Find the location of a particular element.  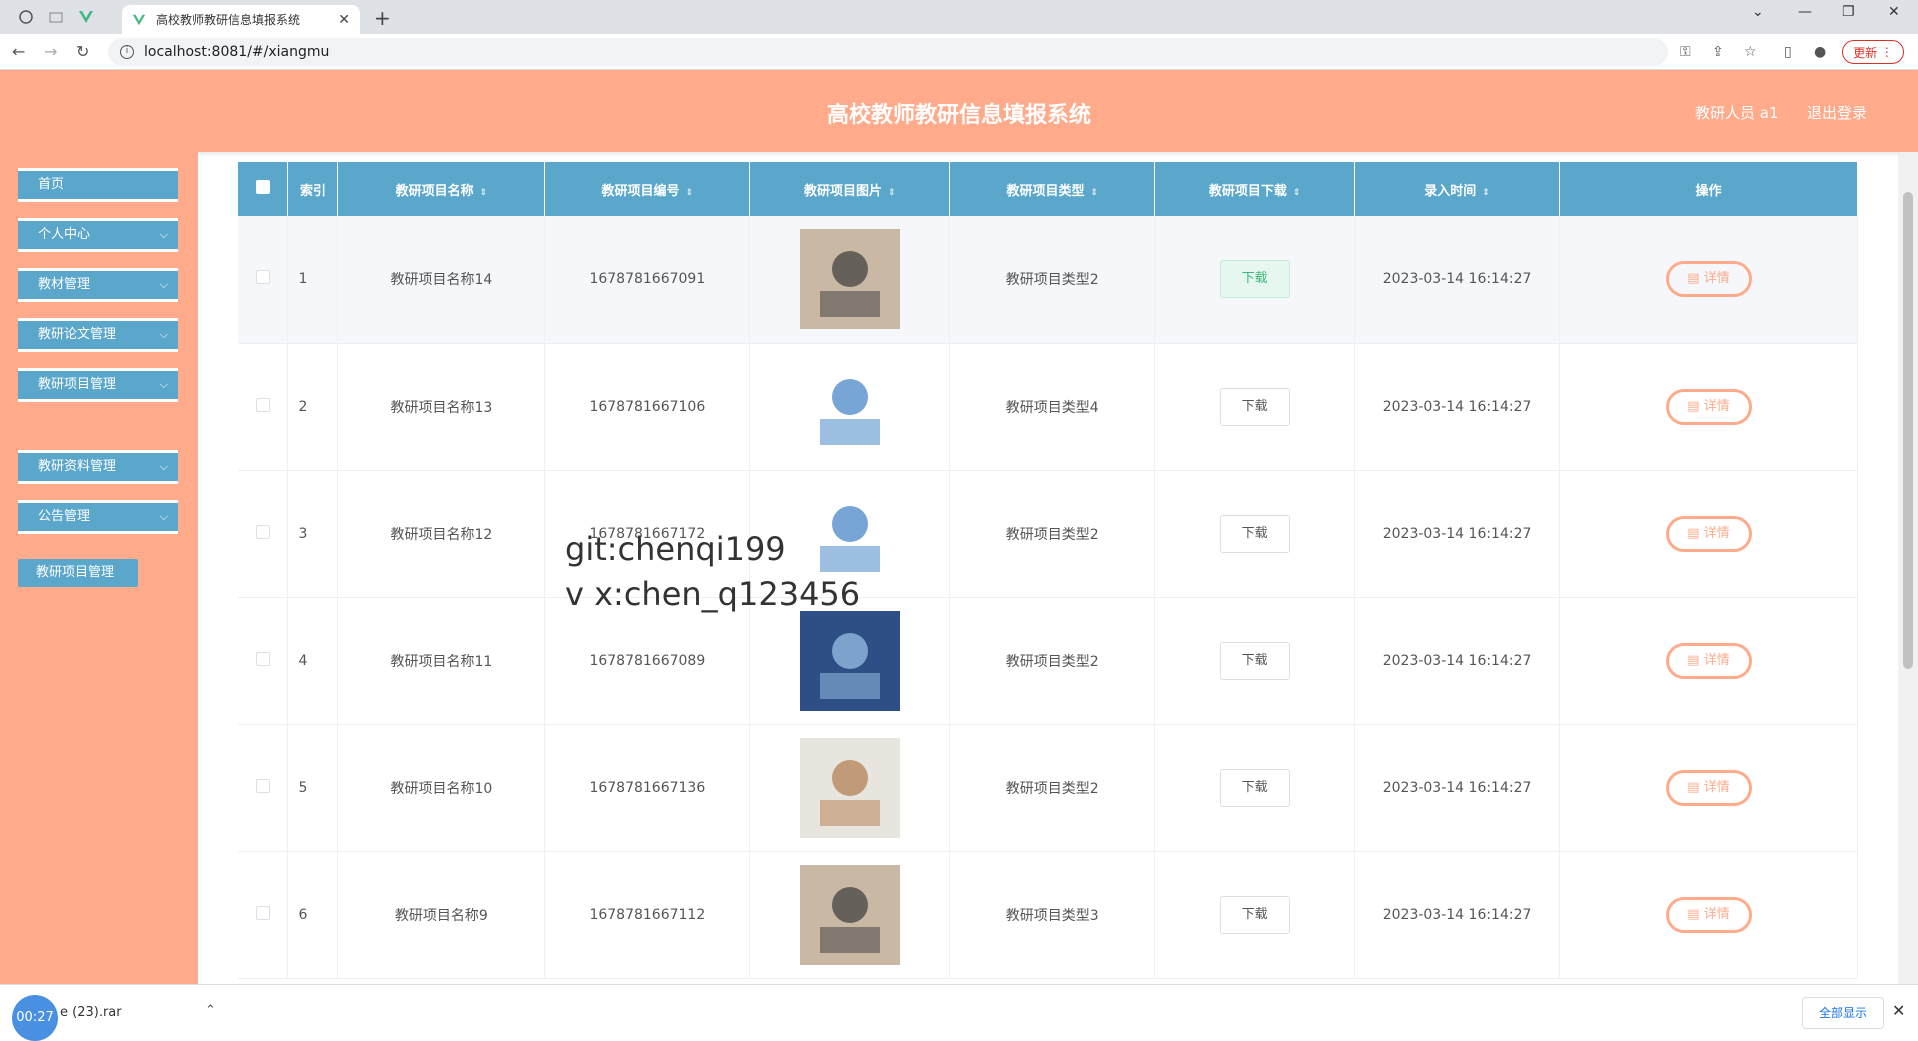

col-image: 教研项目图片 ⇕ is located at coordinates (850, 189).